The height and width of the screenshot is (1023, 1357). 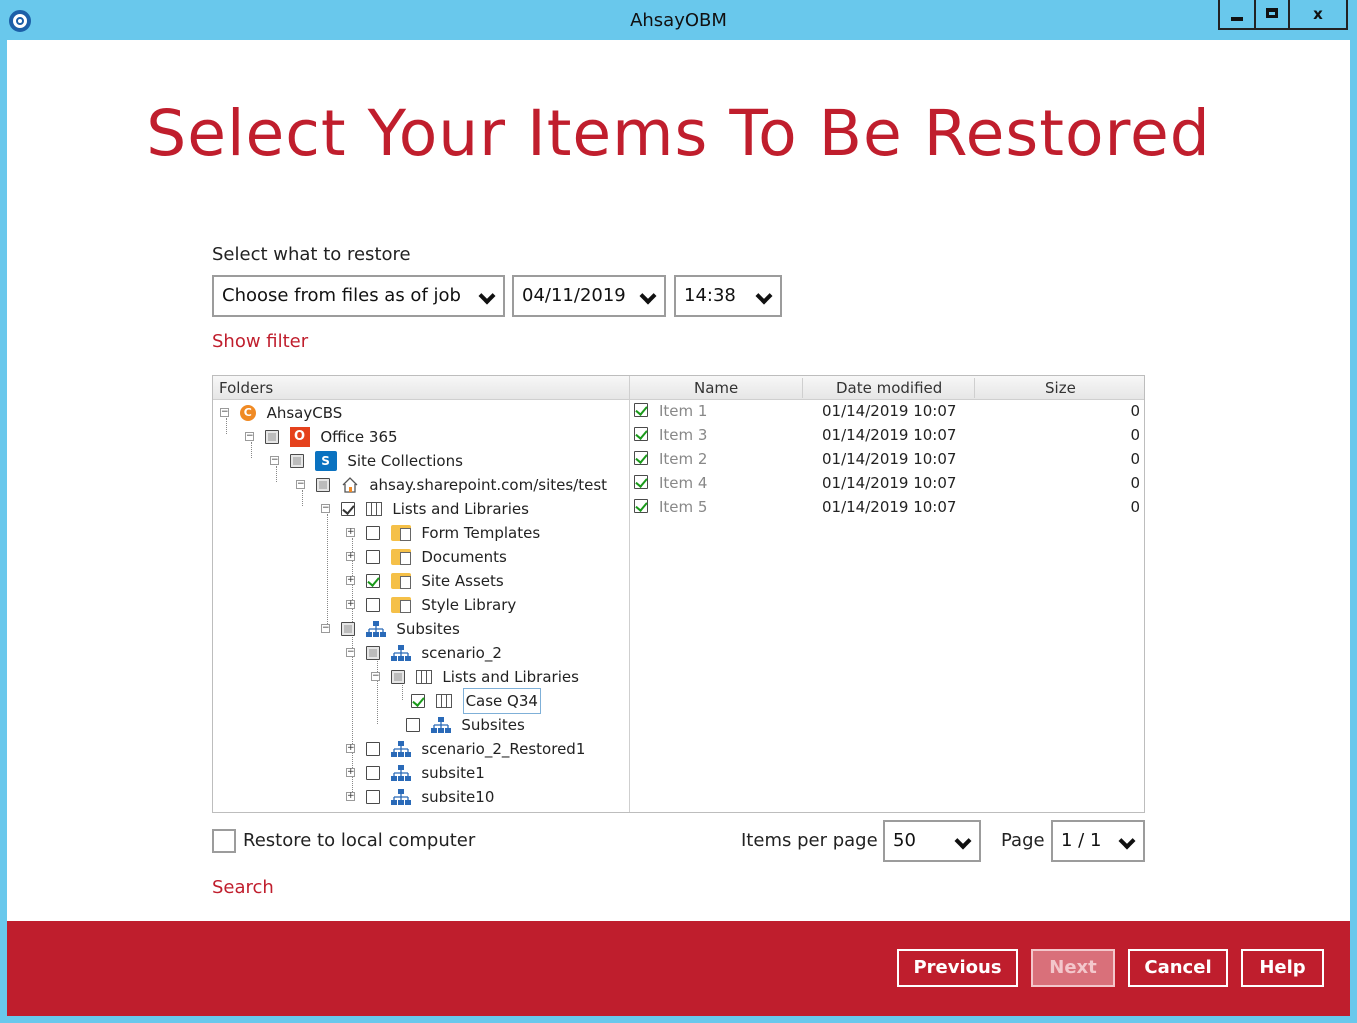 What do you see at coordinates (678, 20) in the screenshot?
I see `window-title: AhsayOBM` at bounding box center [678, 20].